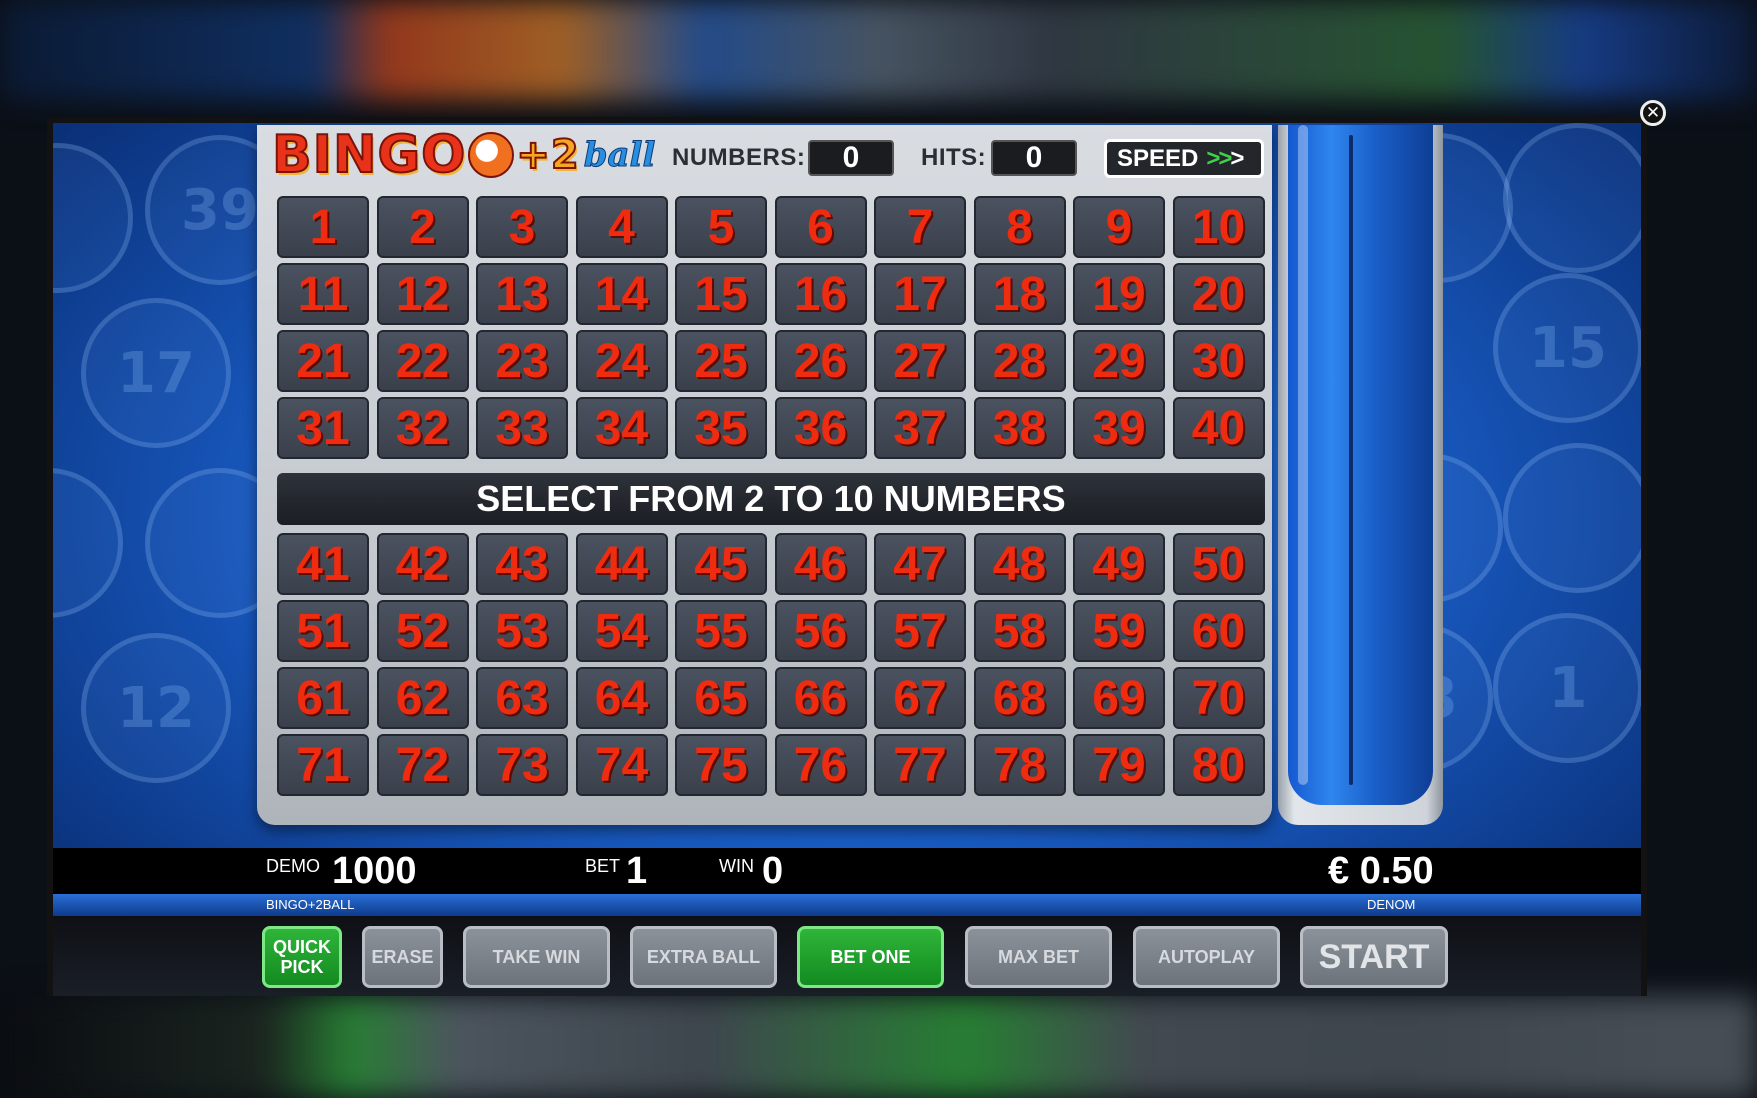 This screenshot has width=1757, height=1098. Describe the element at coordinates (820, 631) in the screenshot. I see `number-cell: 56` at that location.